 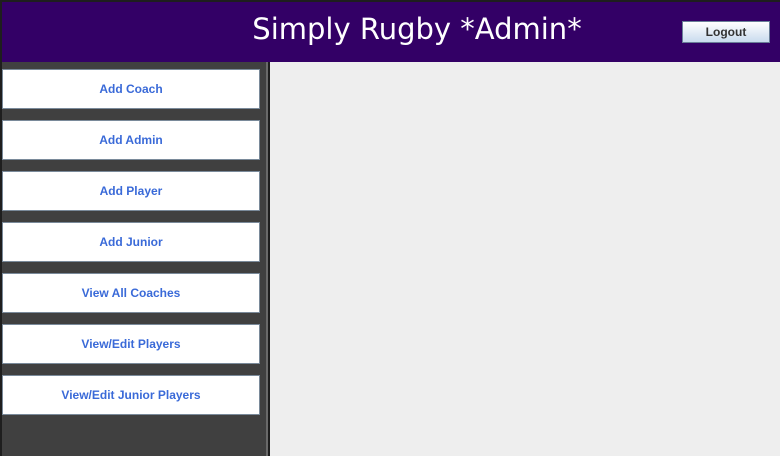 I want to click on sidebar-button-add-admin: Add Admin, so click(x=131, y=140).